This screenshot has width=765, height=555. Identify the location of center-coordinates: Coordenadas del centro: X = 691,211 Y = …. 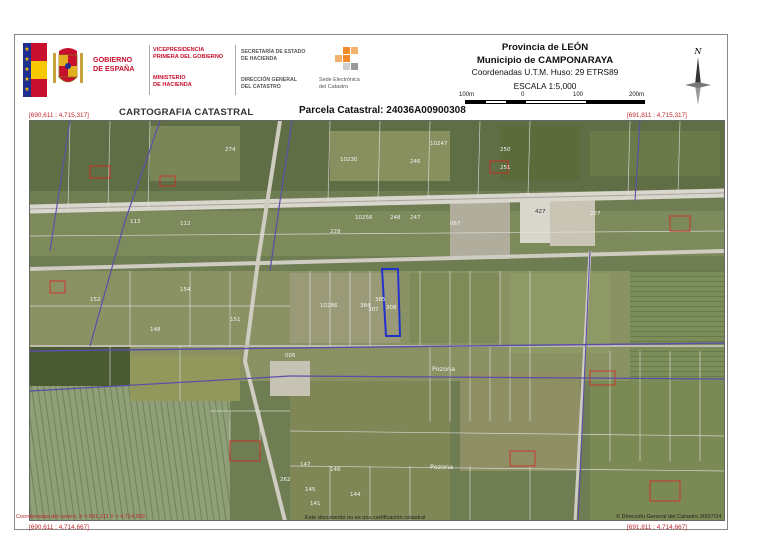
(81, 517).